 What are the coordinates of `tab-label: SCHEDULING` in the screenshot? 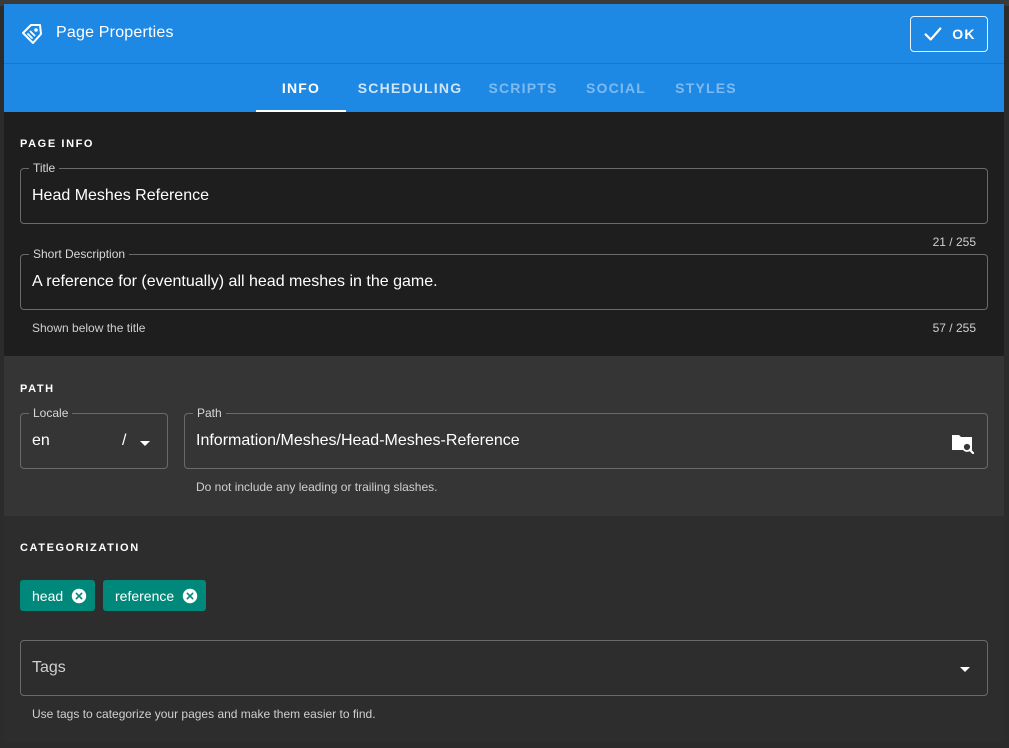 It's located at (410, 88).